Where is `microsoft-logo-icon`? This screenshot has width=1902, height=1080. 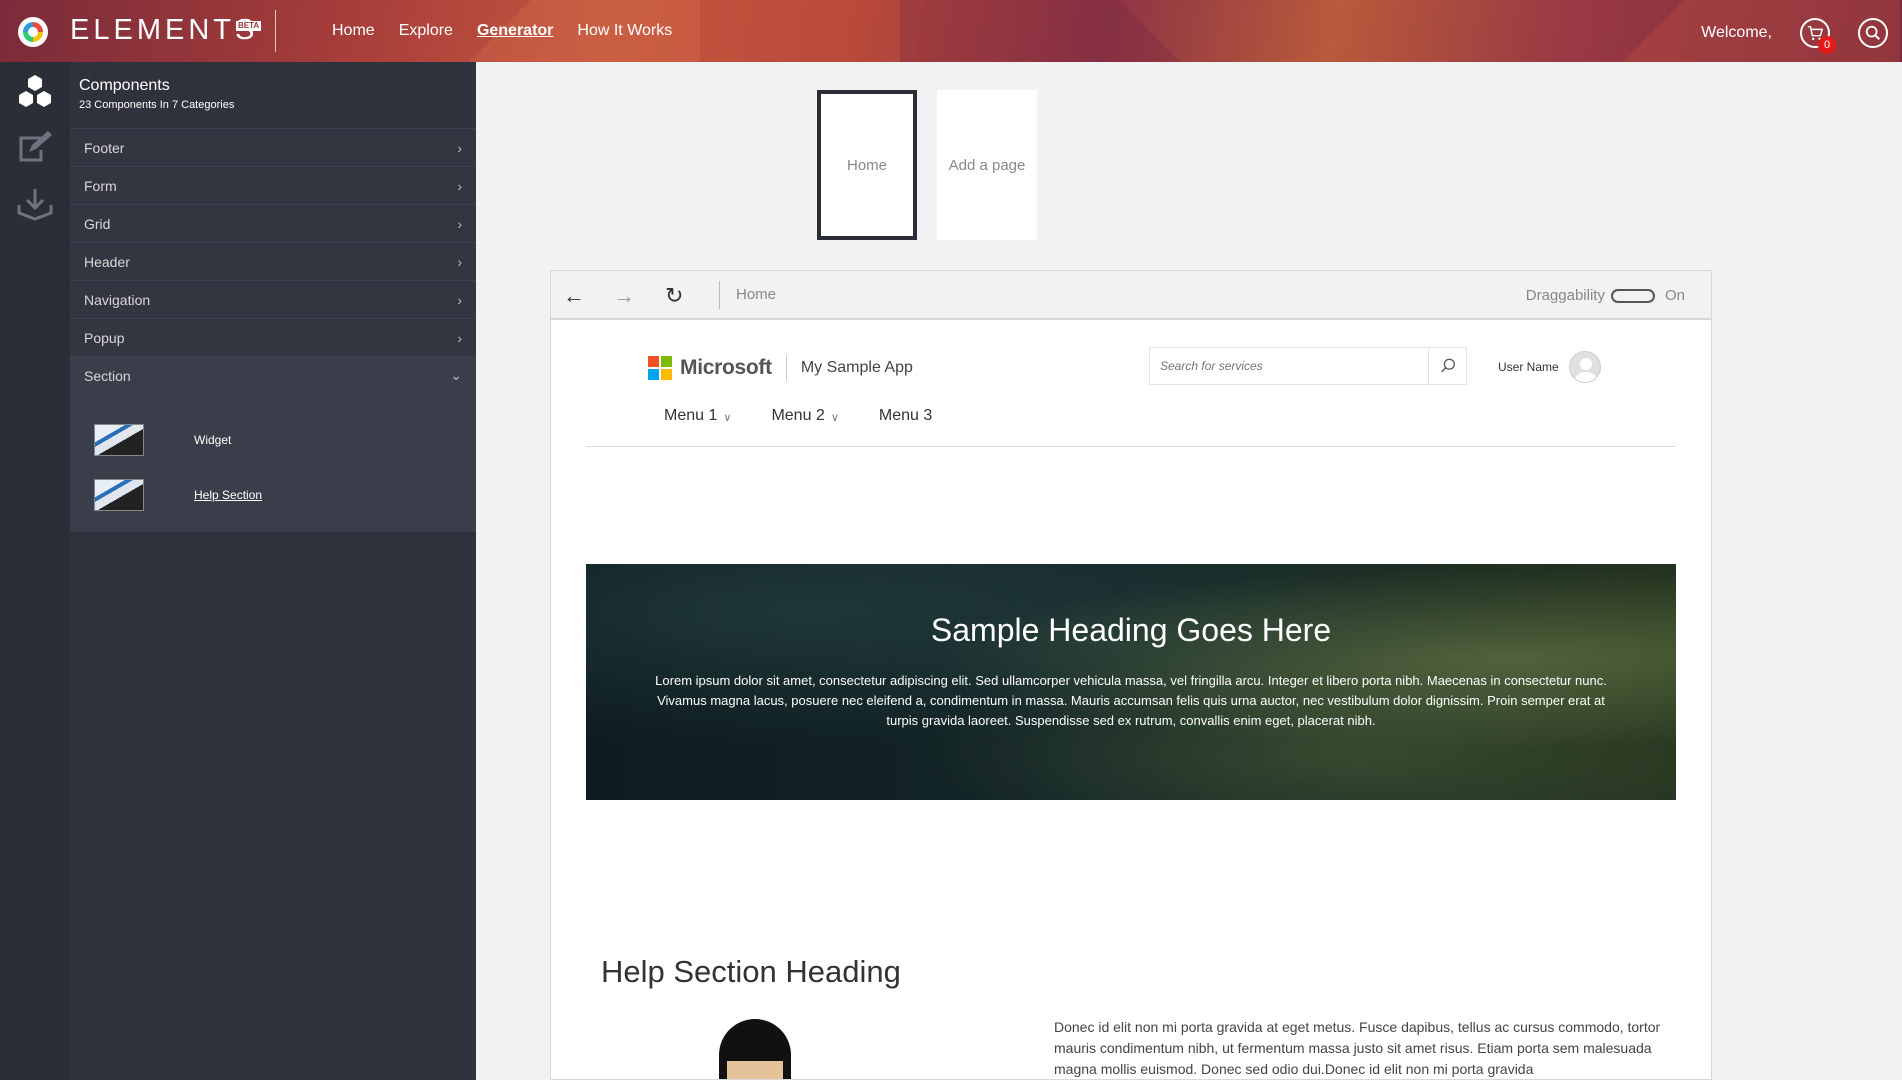
microsoft-logo-icon is located at coordinates (660, 368).